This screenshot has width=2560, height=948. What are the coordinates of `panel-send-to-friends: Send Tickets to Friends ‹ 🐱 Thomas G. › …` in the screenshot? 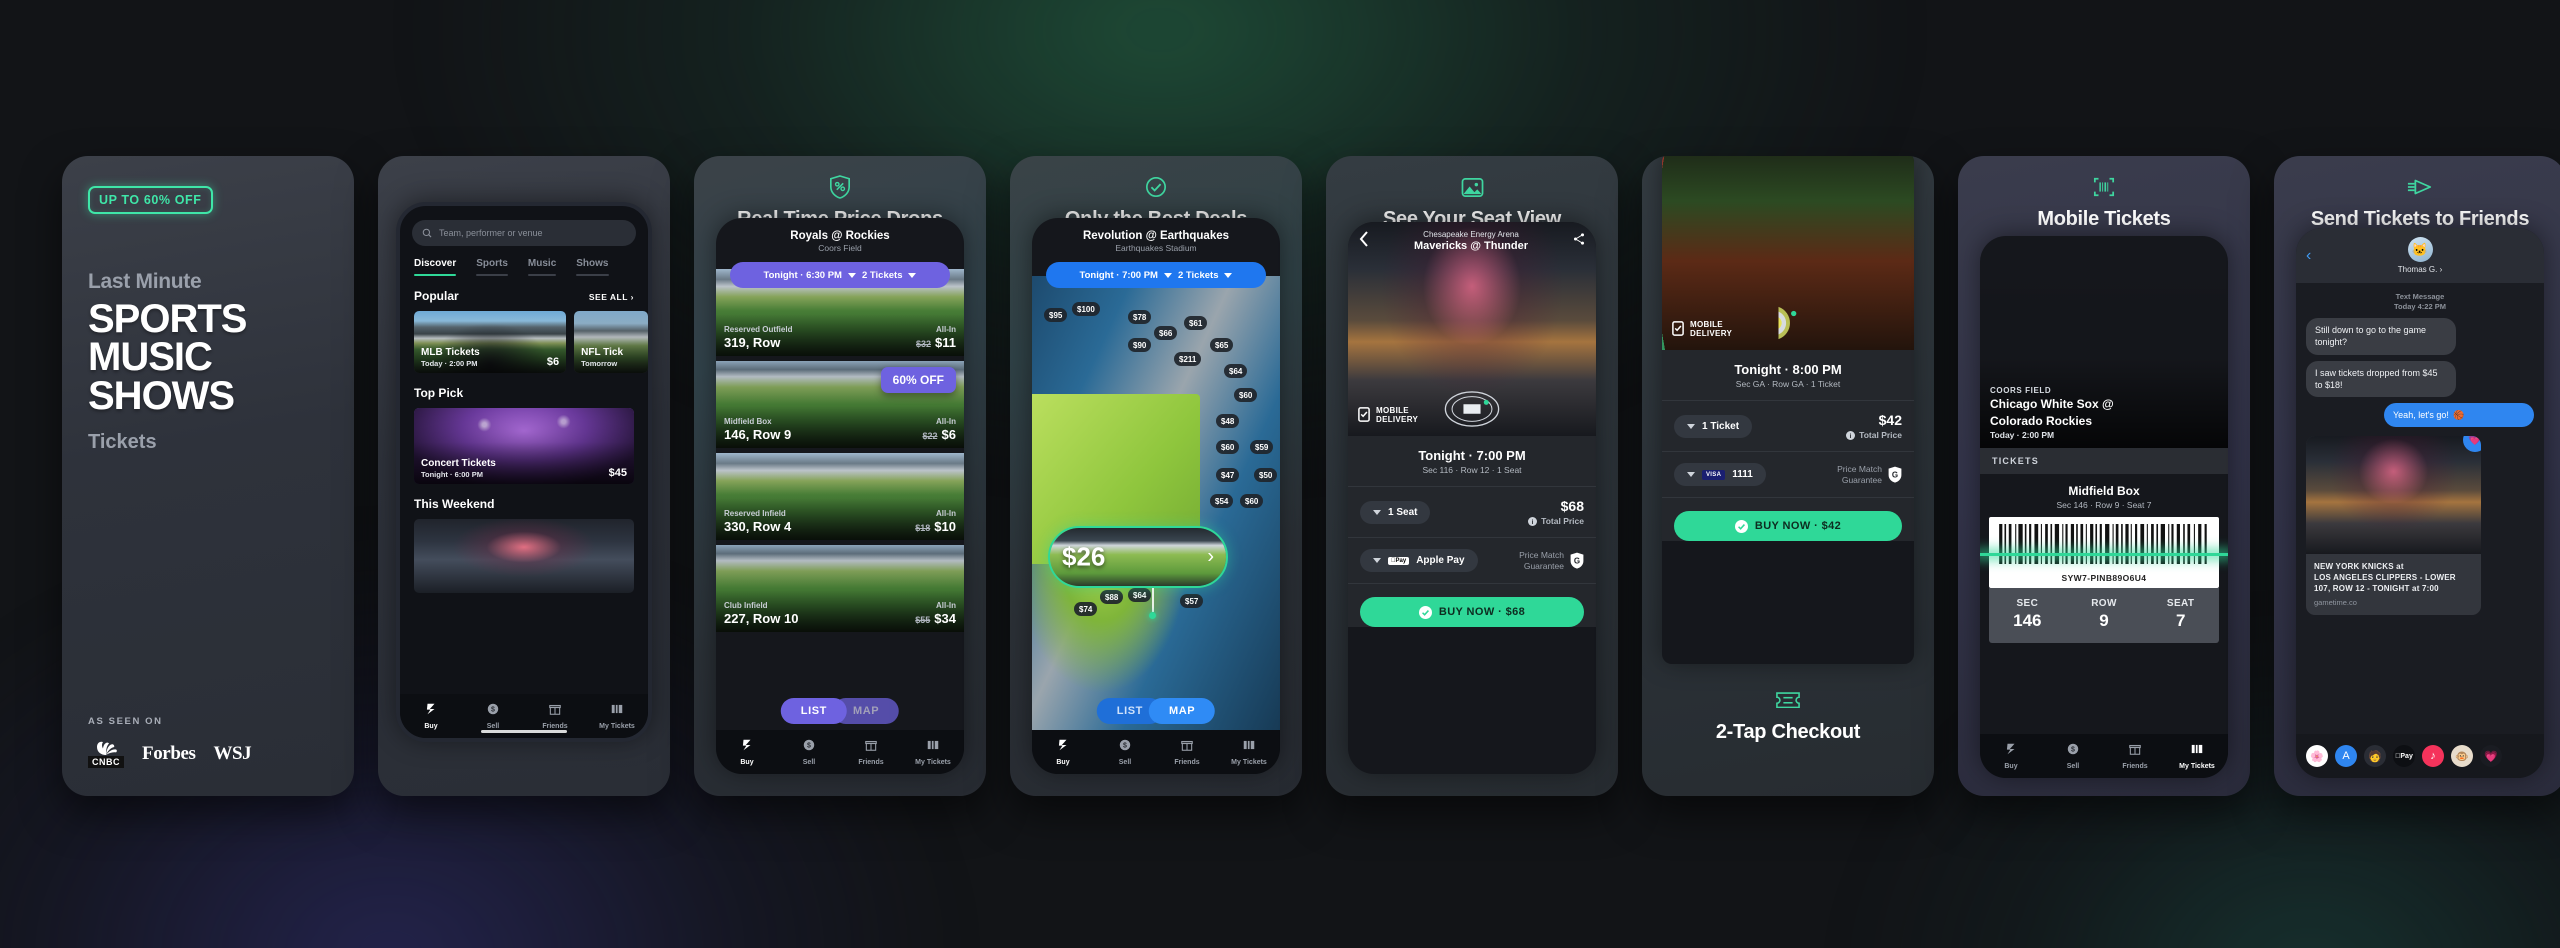 It's located at (2417, 476).